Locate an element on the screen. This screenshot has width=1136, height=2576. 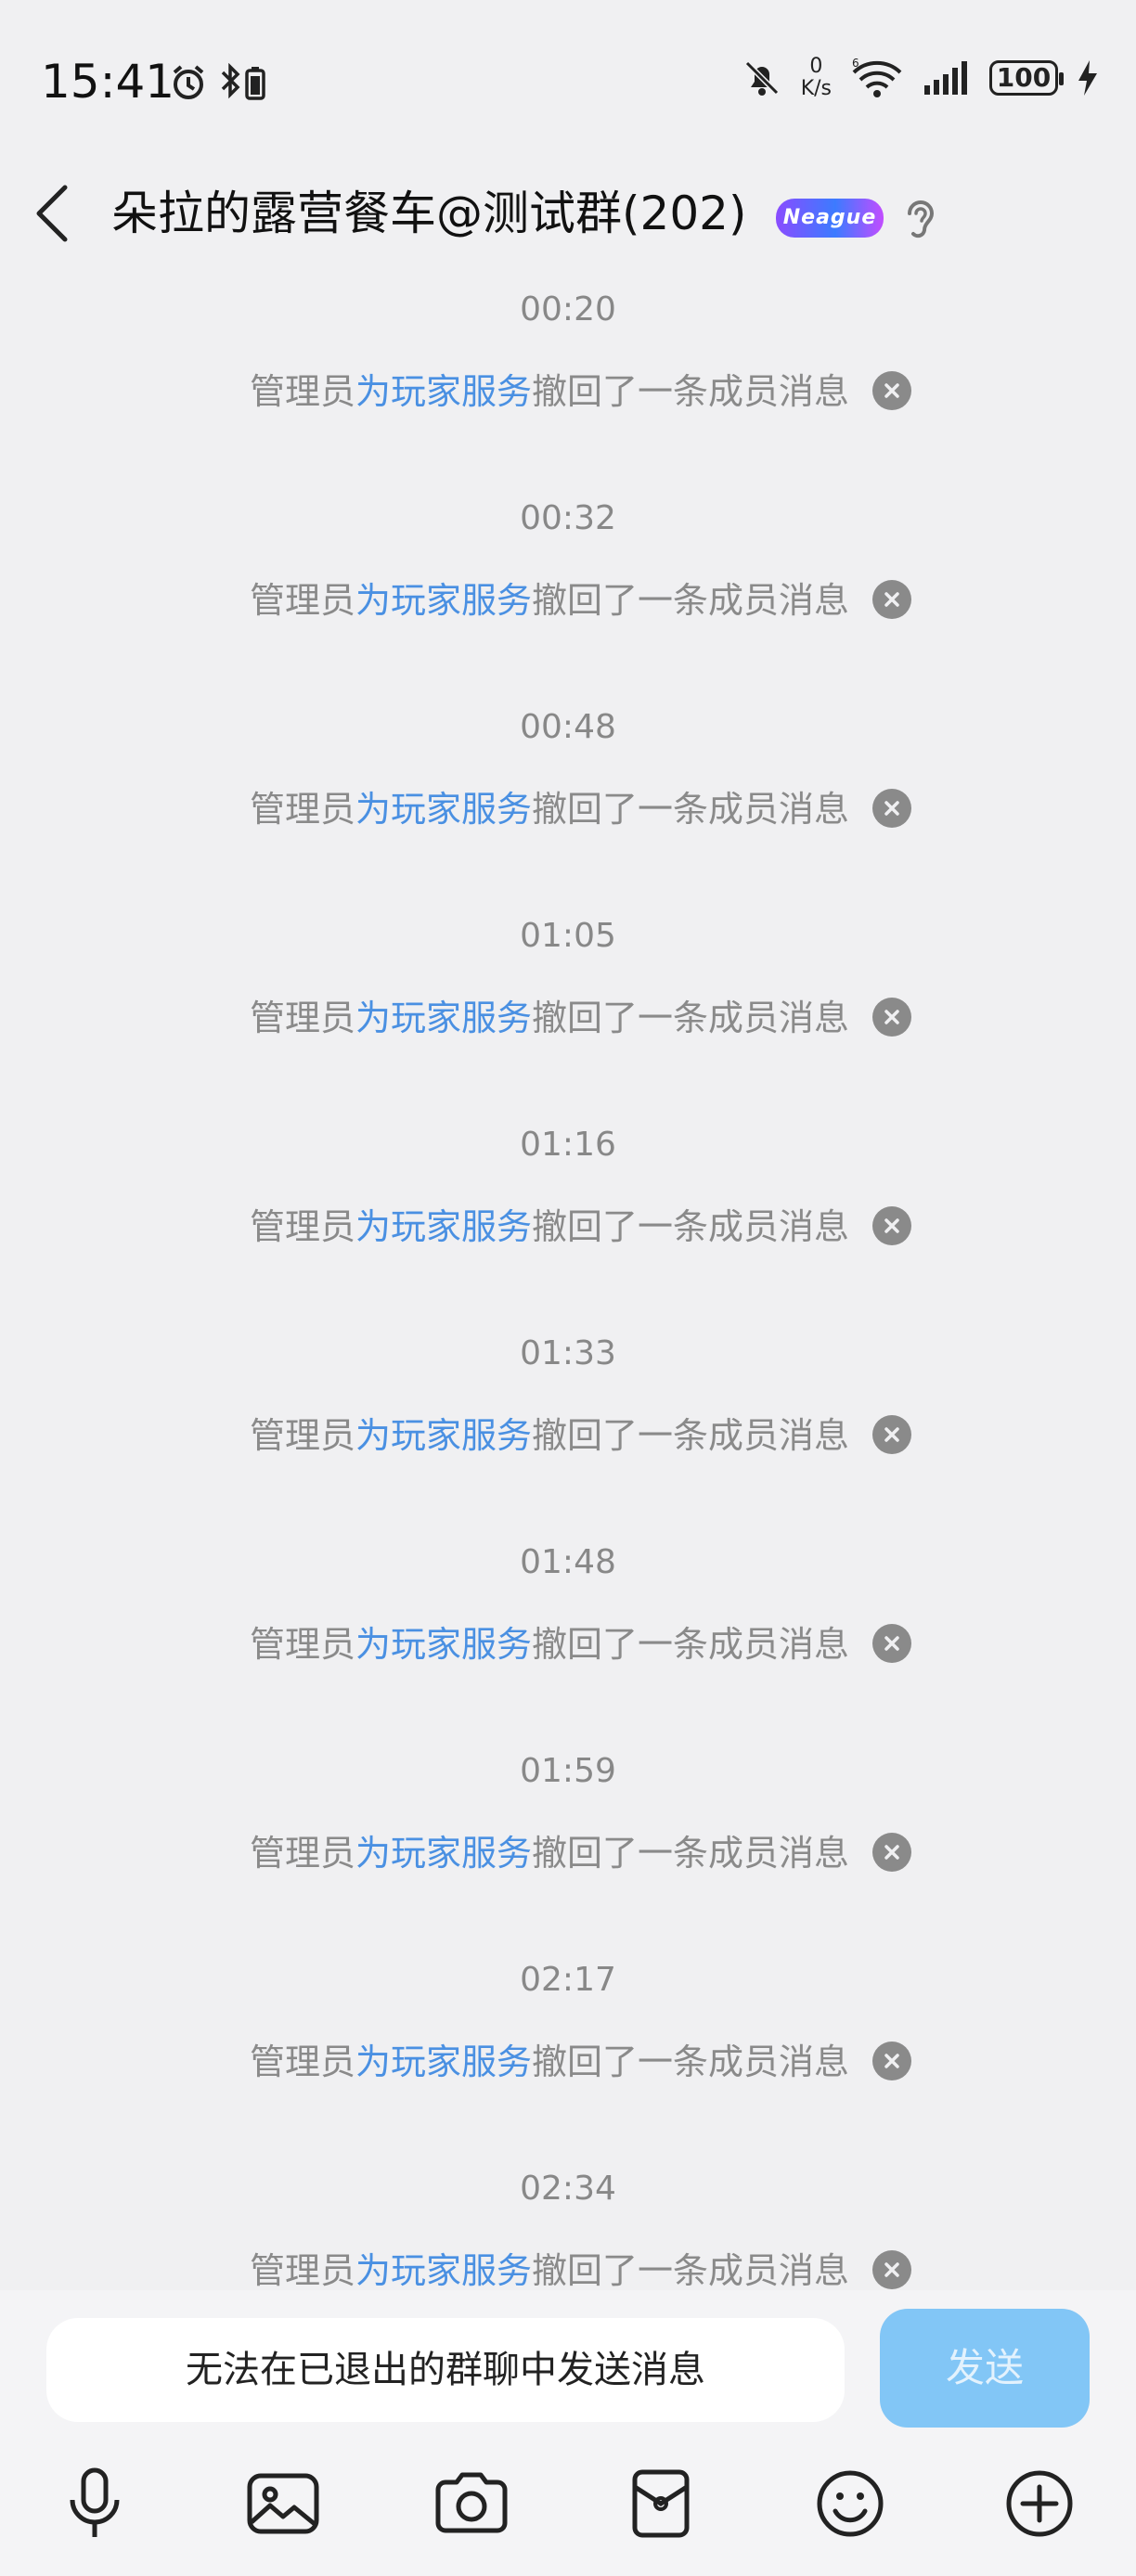
chevron-left-icon is located at coordinates (52, 213).